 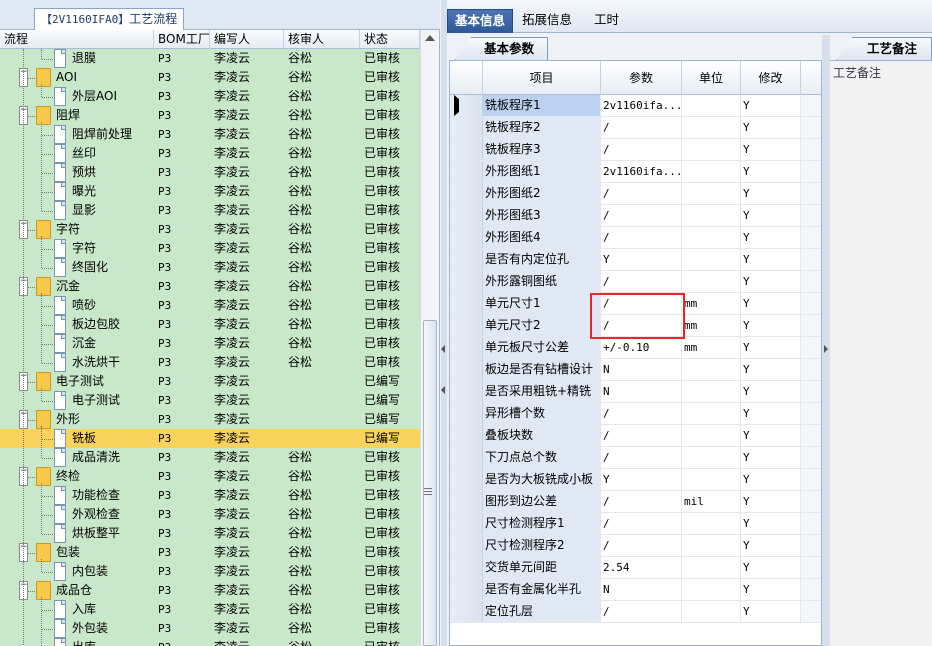 What do you see at coordinates (210, 400) in the screenshot?
I see `tree-row: 电子测试 P3 李凌云 已编写` at bounding box center [210, 400].